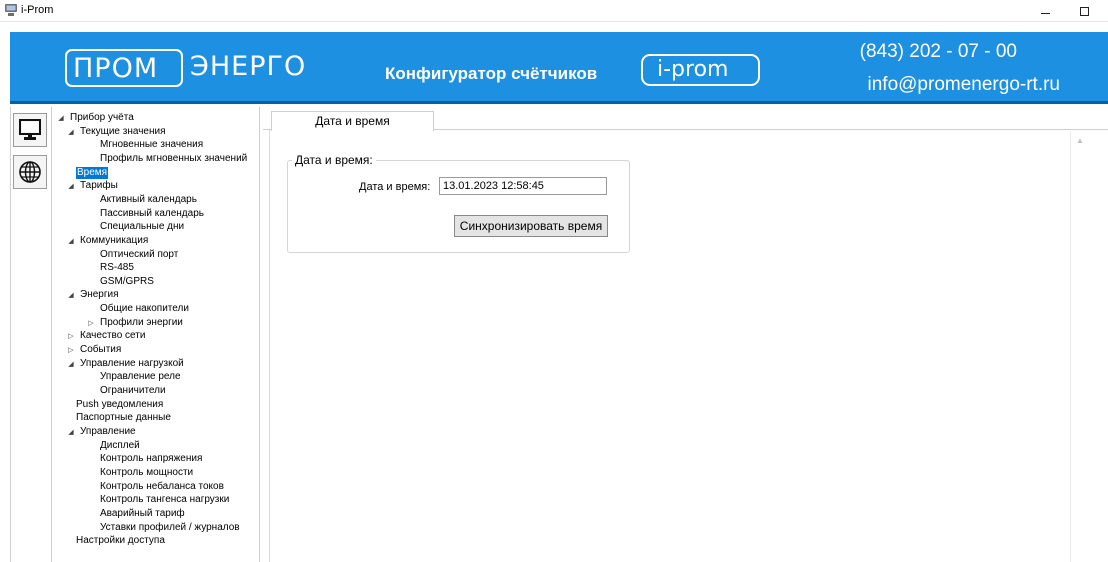 Image resolution: width=1108 pixels, height=562 pixels. Describe the element at coordinates (117, 268) in the screenshot. I see `tree-item-label: RS-485` at that location.